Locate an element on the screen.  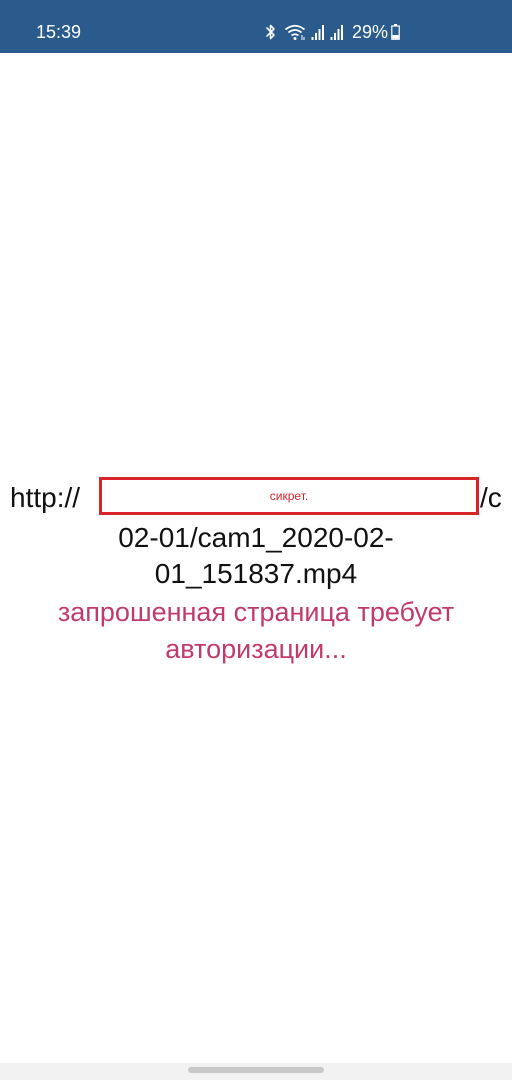
status-icons: 29% is located at coordinates (332, 32).